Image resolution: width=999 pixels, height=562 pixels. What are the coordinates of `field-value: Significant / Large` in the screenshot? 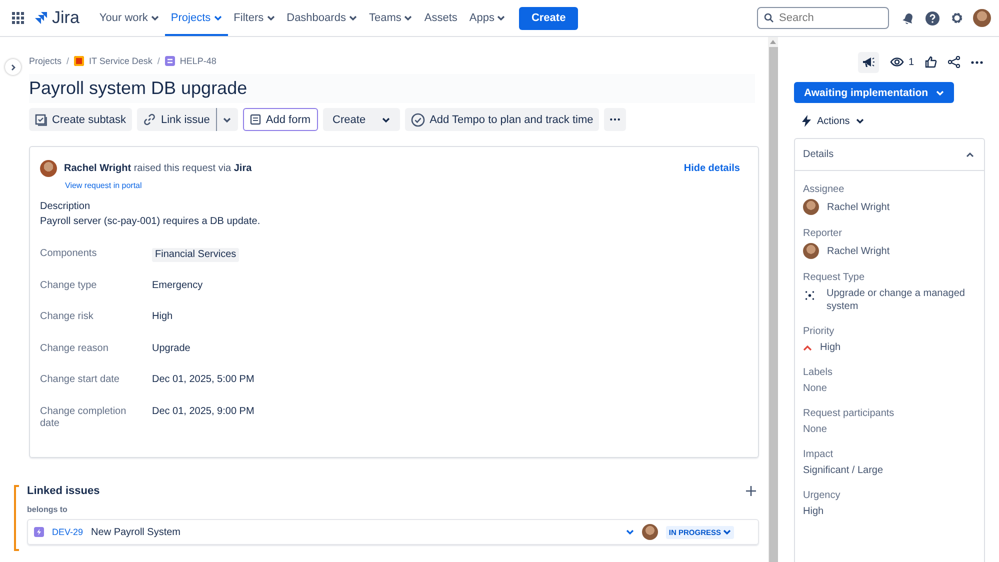 It's located at (843, 470).